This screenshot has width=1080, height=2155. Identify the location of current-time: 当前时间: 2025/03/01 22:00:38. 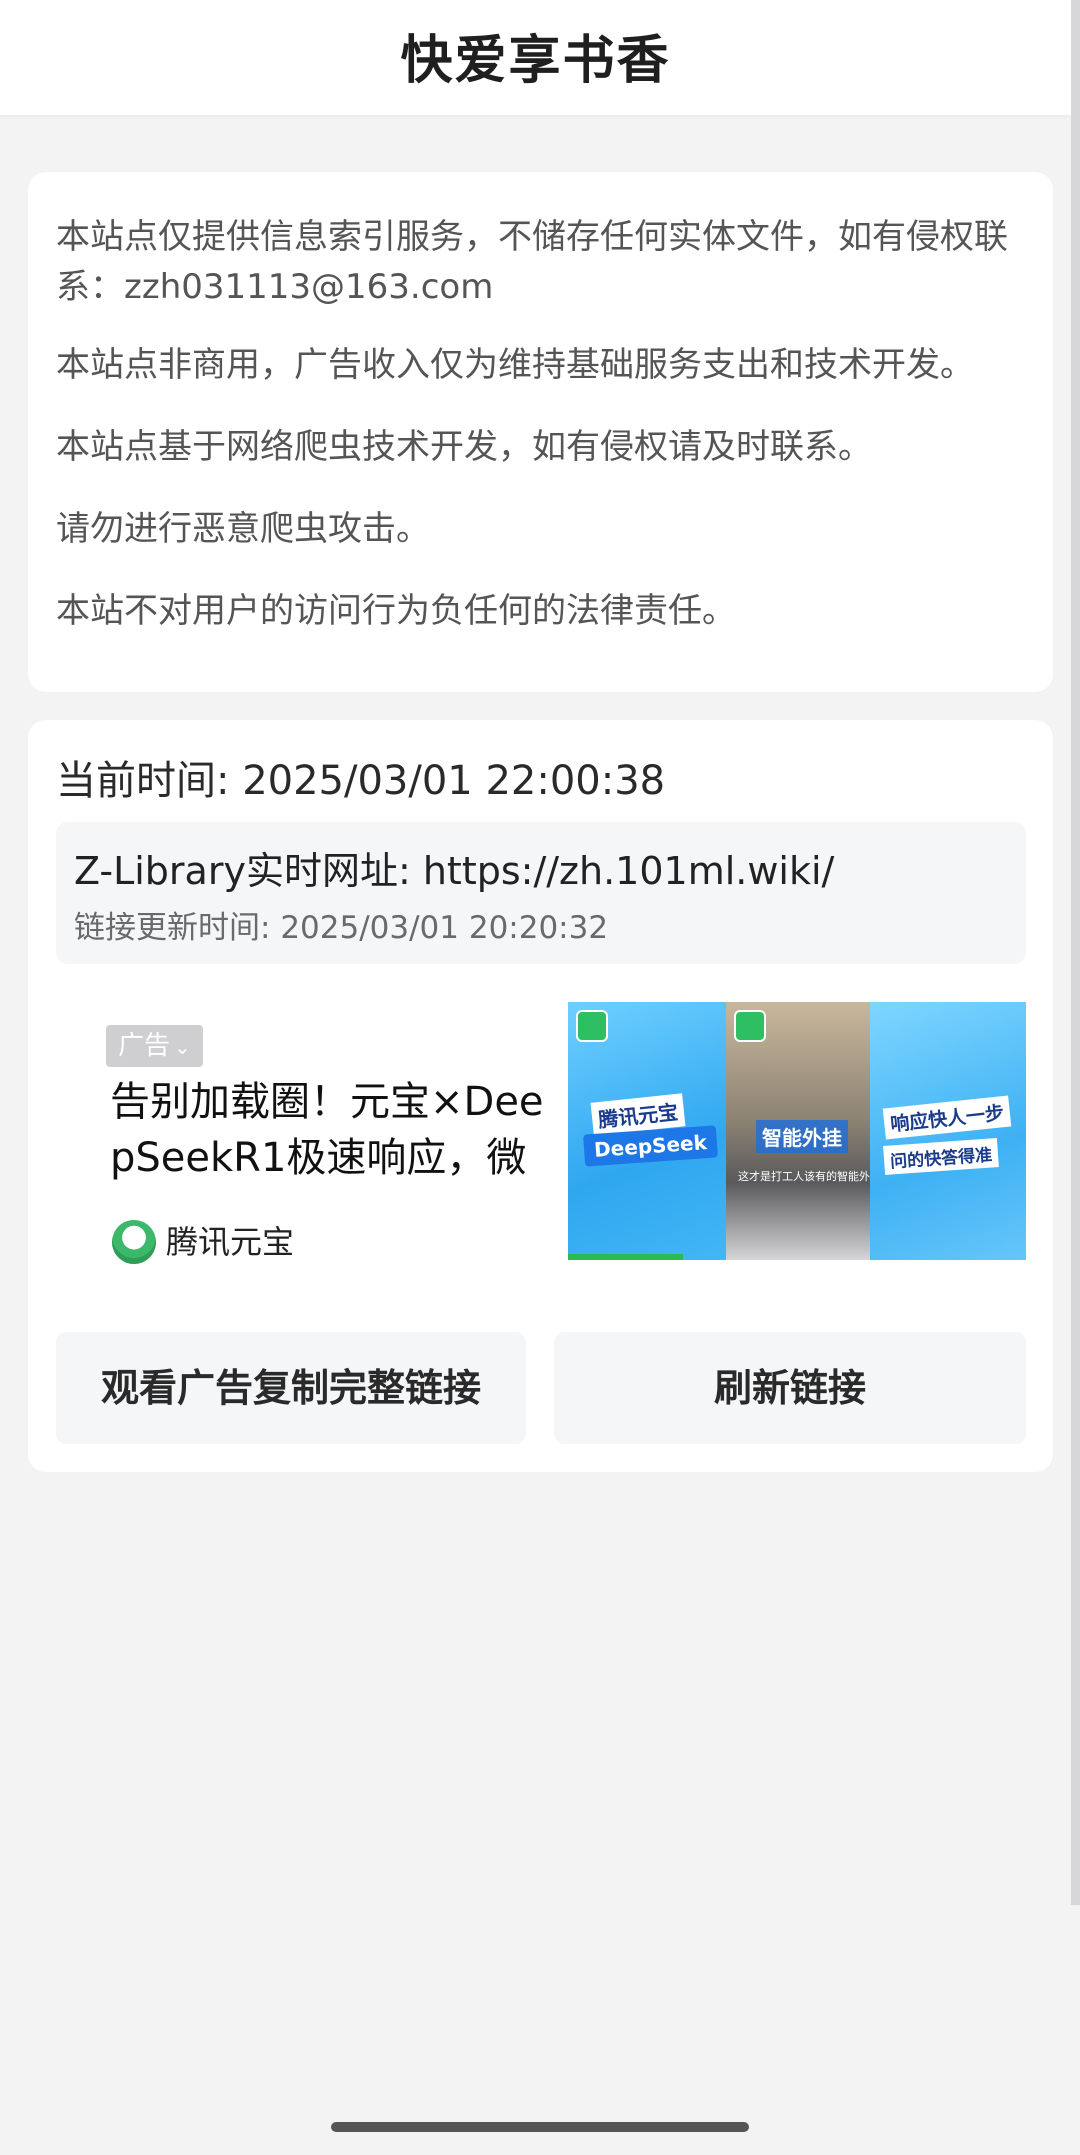
(360, 777).